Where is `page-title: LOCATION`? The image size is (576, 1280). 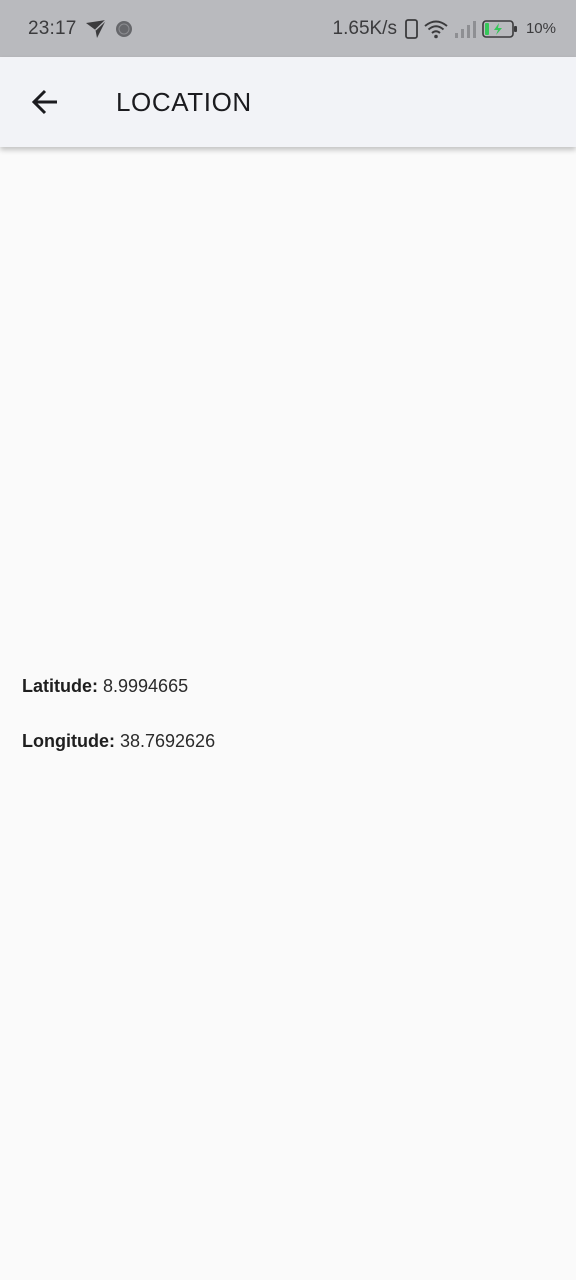
page-title: LOCATION is located at coordinates (184, 102).